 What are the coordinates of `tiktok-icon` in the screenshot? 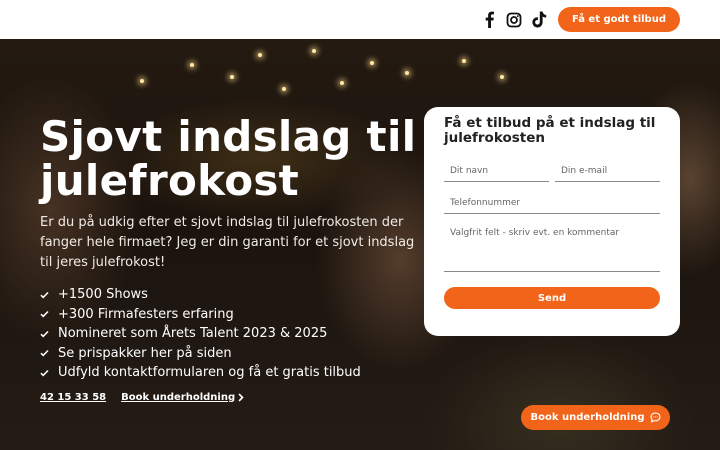 It's located at (539, 19).